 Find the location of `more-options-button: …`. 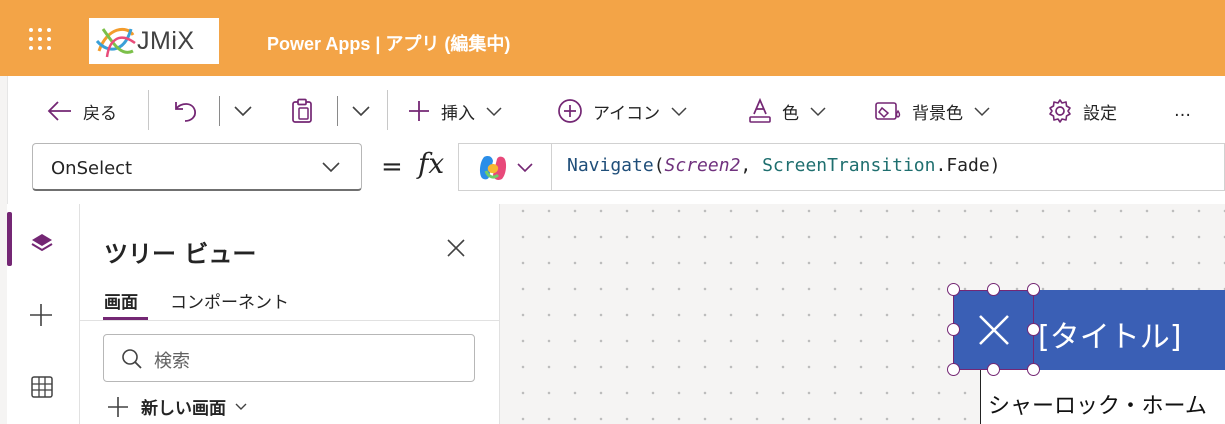

more-options-button: … is located at coordinates (1182, 111).